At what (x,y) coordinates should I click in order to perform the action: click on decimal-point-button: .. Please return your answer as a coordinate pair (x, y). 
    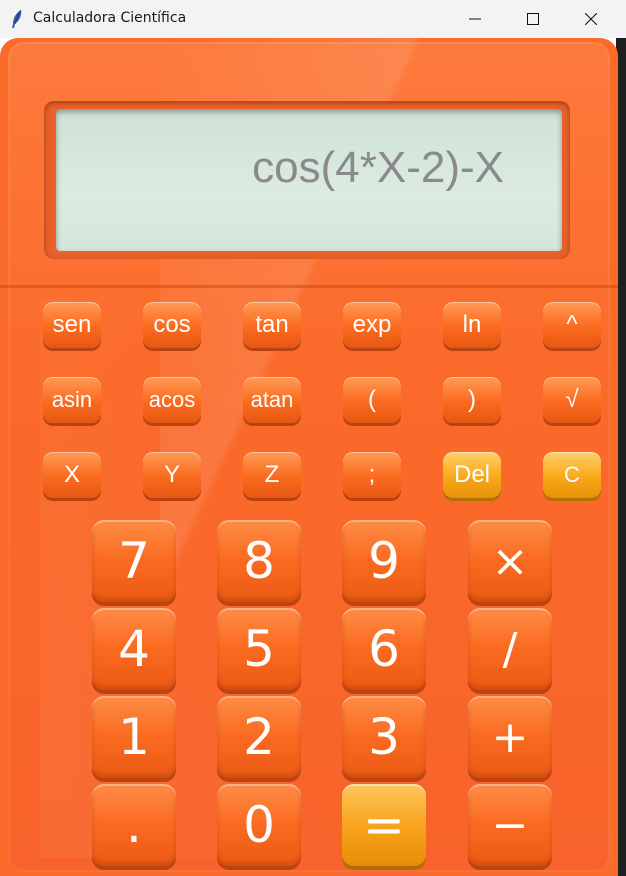
    Looking at the image, I should click on (134, 825).